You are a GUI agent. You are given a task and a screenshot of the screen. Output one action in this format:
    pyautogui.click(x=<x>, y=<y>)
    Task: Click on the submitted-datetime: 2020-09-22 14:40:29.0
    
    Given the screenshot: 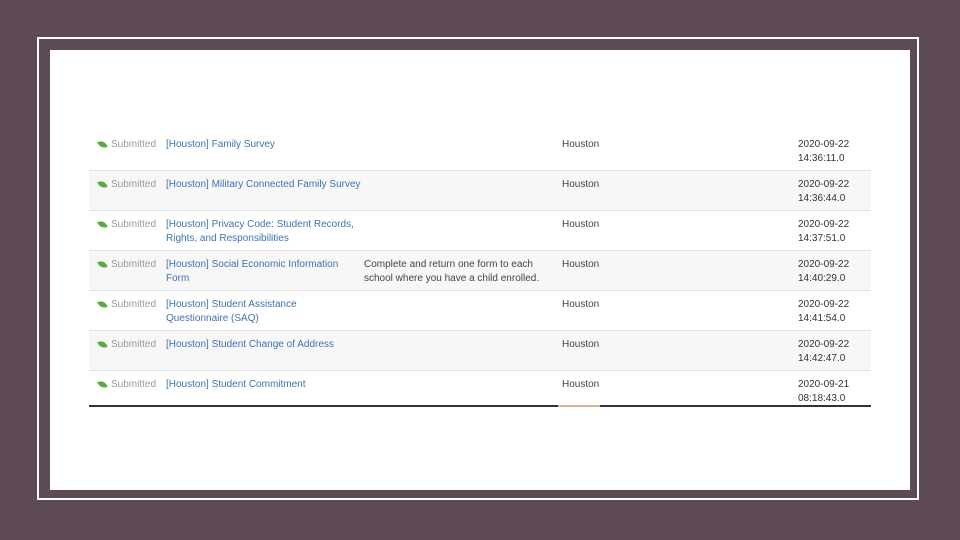 What is the action you would take?
    pyautogui.click(x=833, y=272)
    